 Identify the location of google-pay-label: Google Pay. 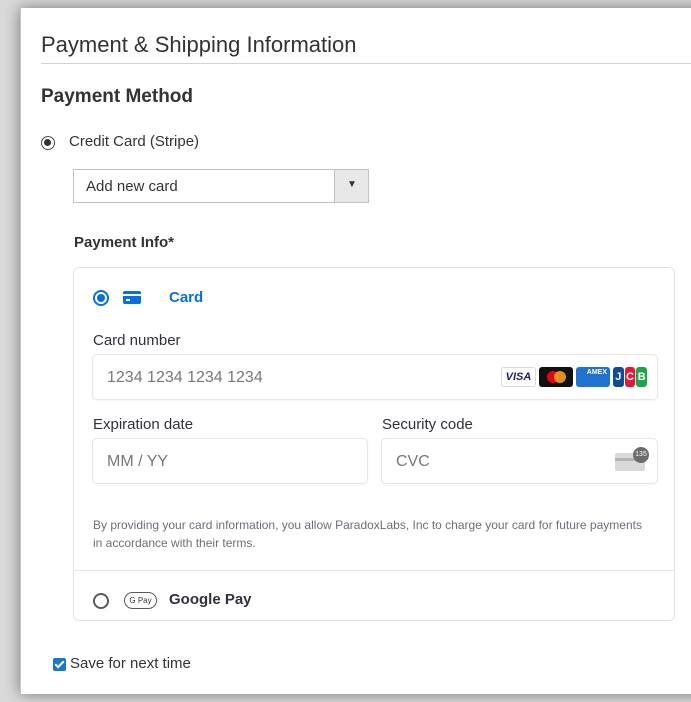
(210, 599).